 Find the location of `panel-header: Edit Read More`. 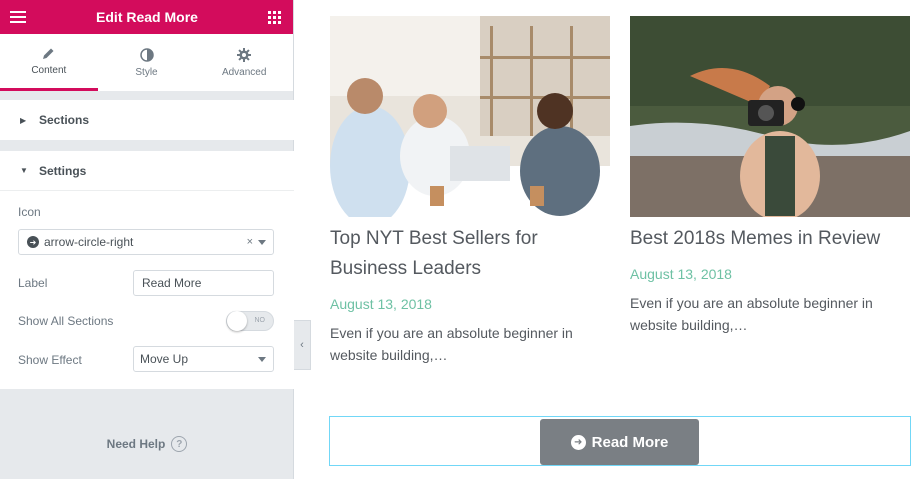

panel-header: Edit Read More is located at coordinates (146, 17).